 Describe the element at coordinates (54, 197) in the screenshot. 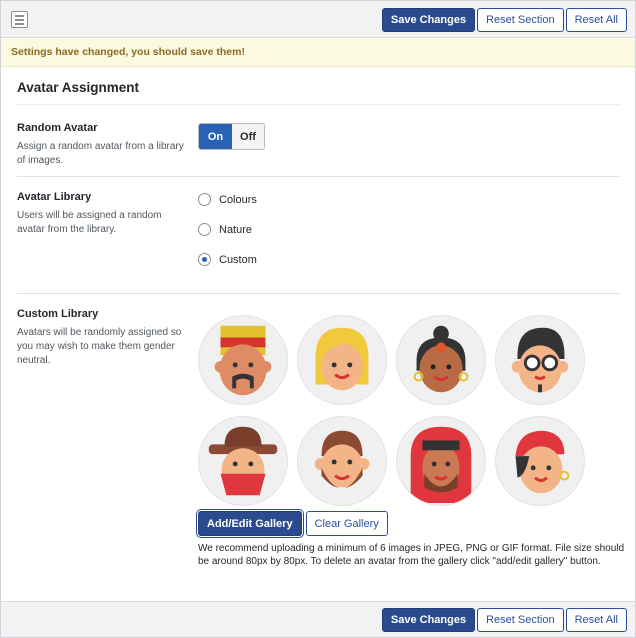

I see `avatar-library-label: Avatar Library` at that location.